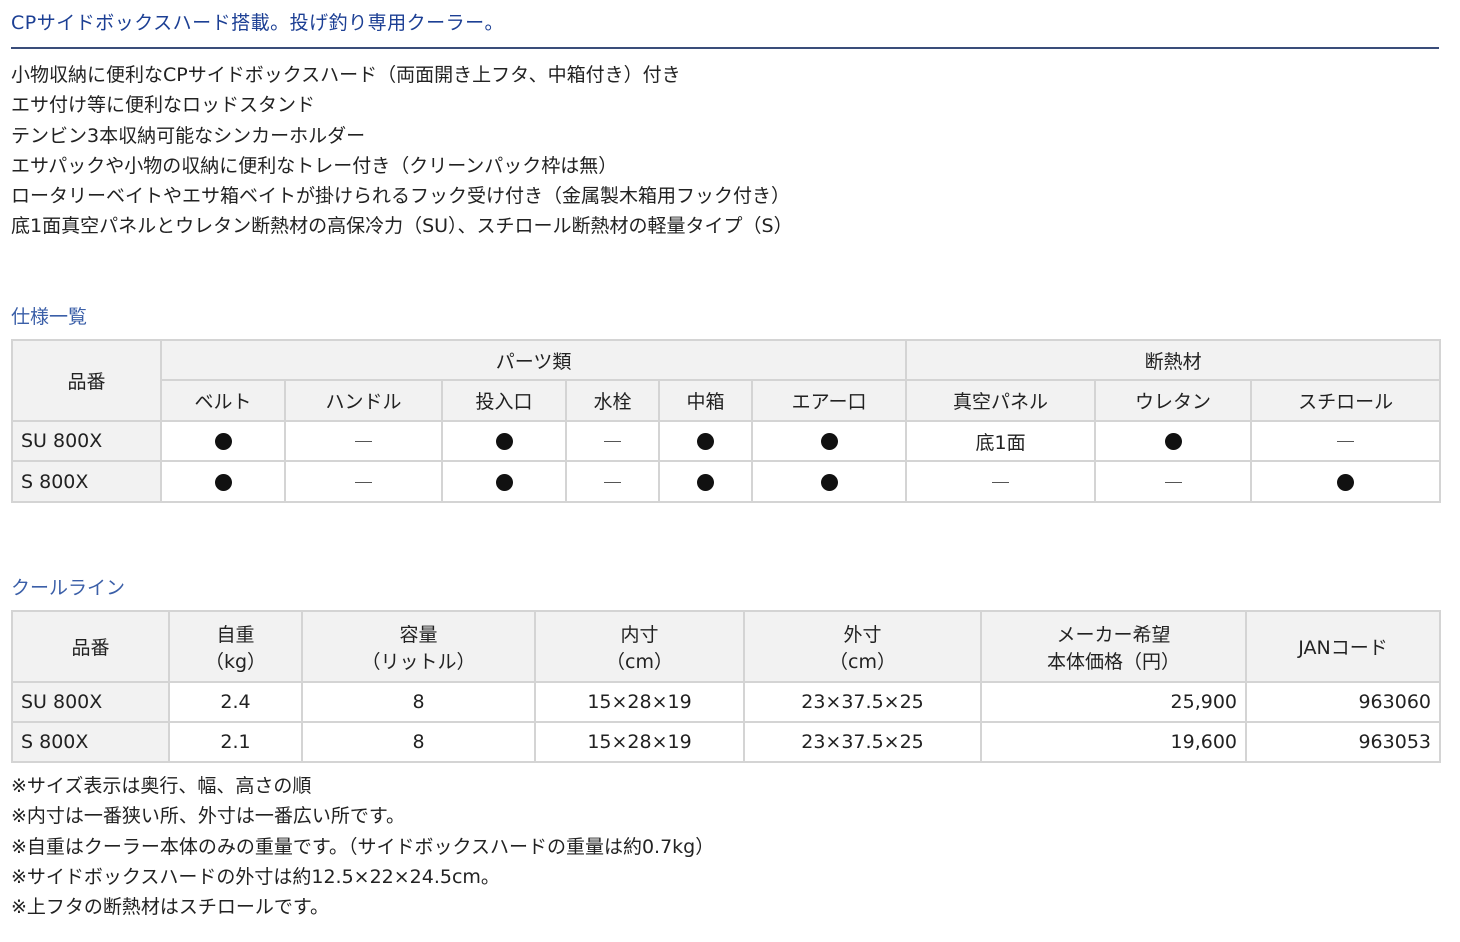  Describe the element at coordinates (86, 441) in the screenshot. I see `spec-model-cell: SU 800X` at that location.